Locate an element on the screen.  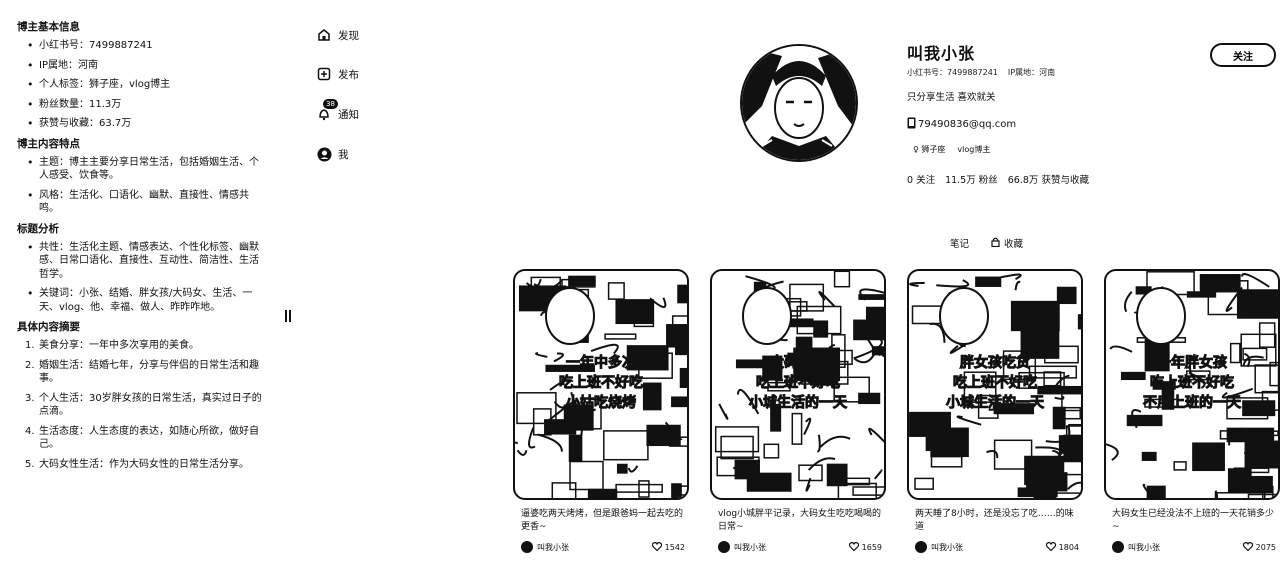
section-title: 博主基本信息 is located at coordinates (48, 27).